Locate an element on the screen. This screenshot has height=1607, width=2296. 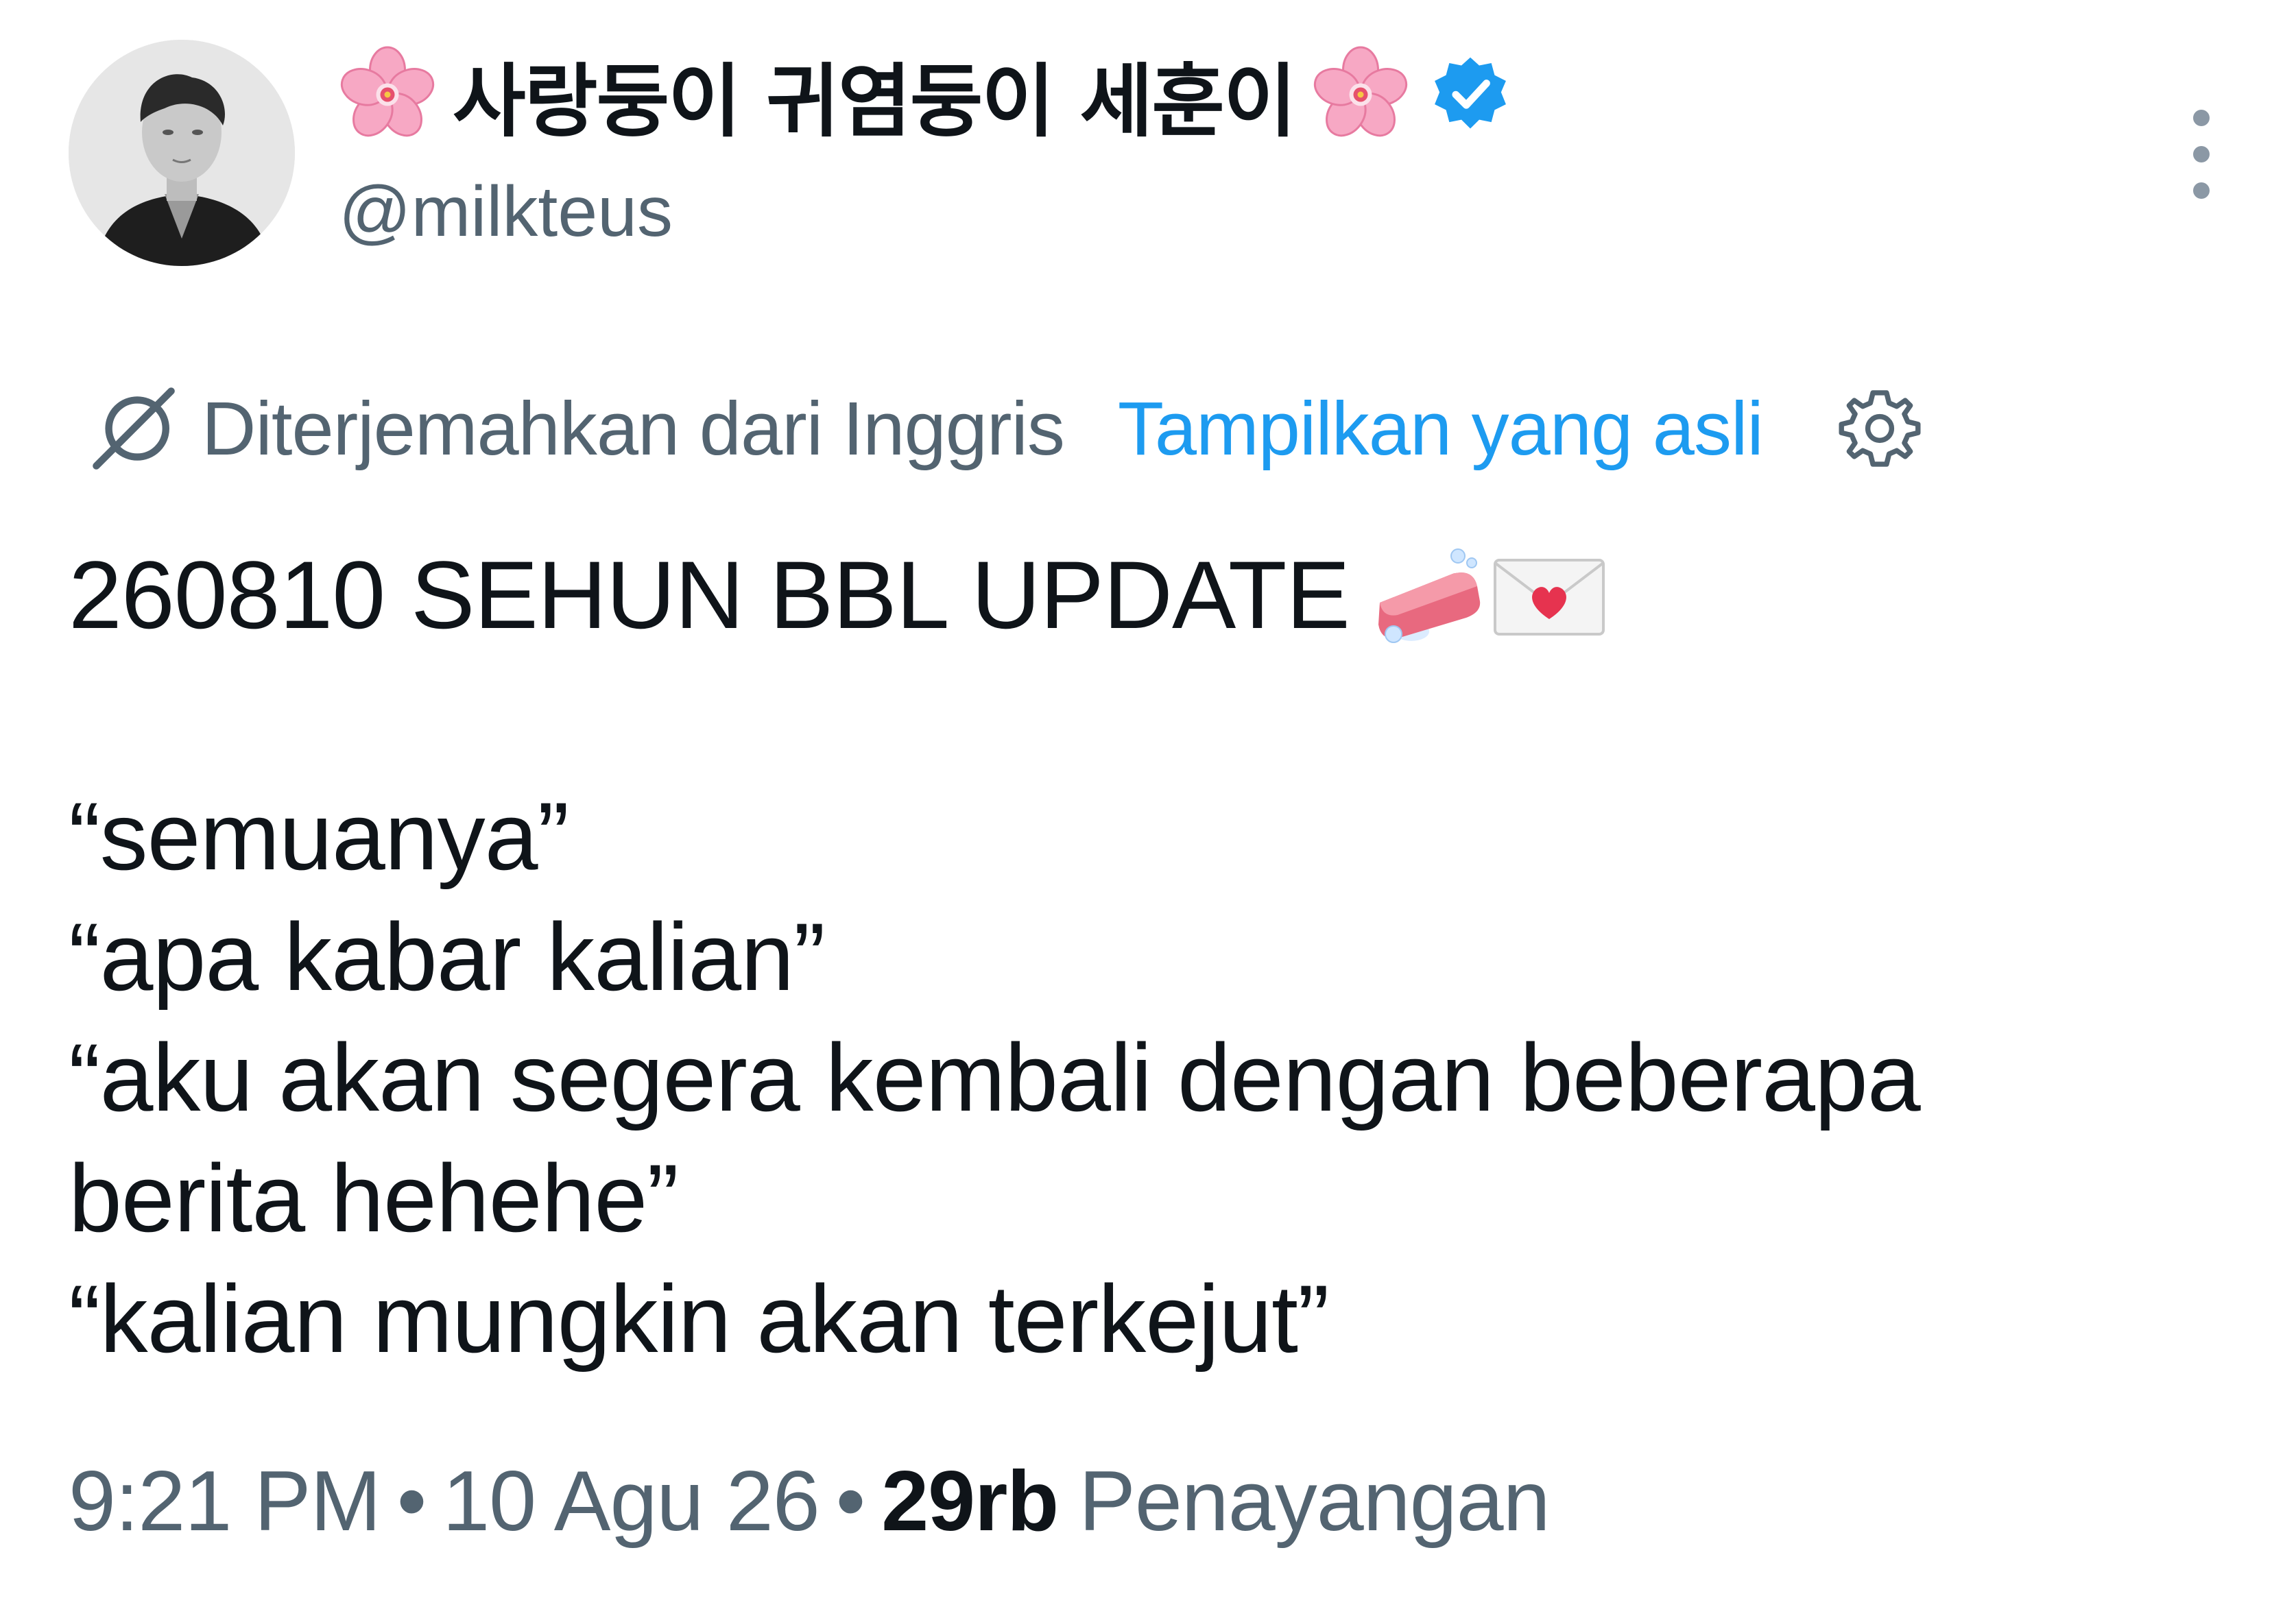
tweet-line: “semuanya” is located at coordinates (319, 836).